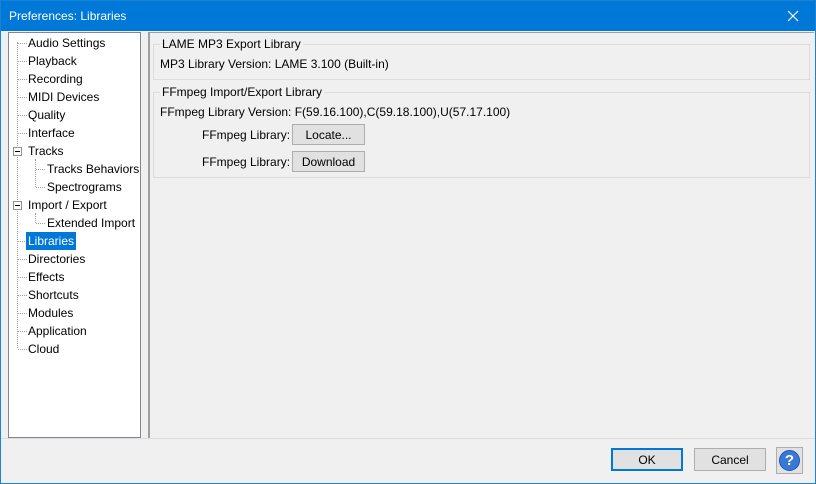 This screenshot has width=816, height=484. What do you see at coordinates (46, 115) in the screenshot?
I see `tree-item-quality: Quality` at bounding box center [46, 115].